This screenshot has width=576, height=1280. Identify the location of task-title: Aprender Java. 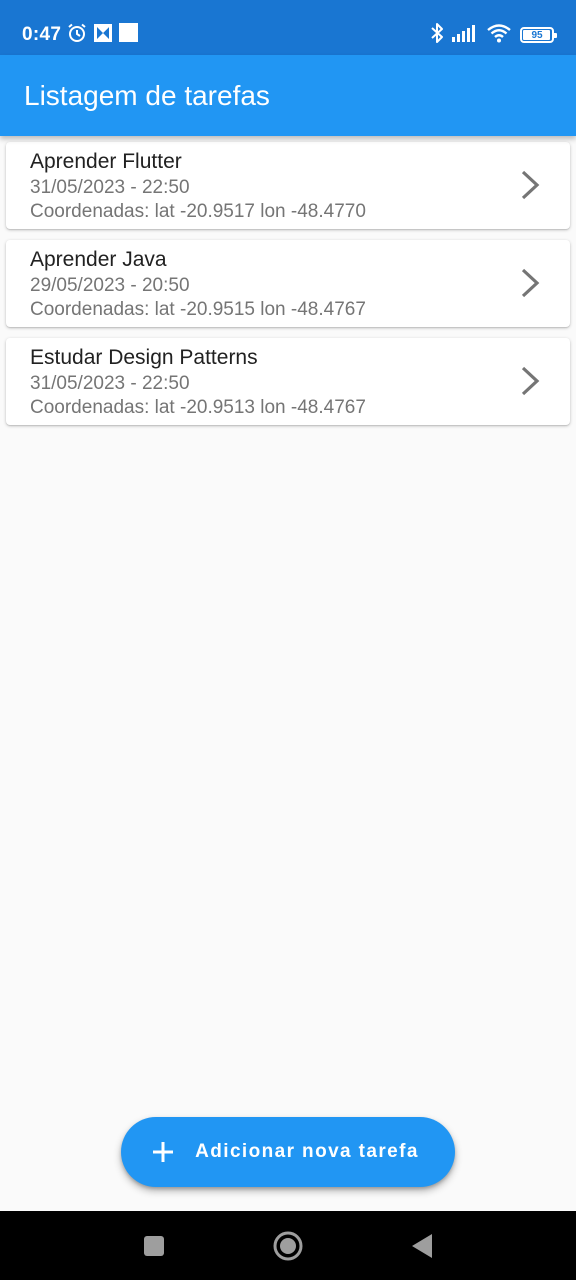
(98, 259).